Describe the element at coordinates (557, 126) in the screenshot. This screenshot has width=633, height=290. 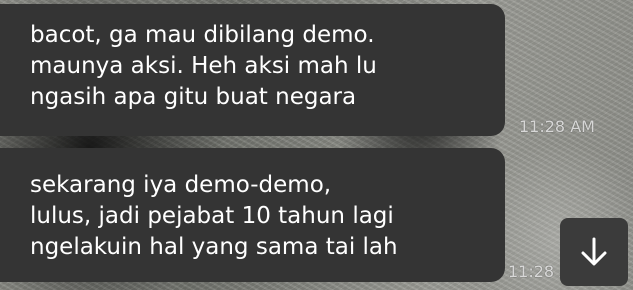
I see `message-timestamp: 11:28 AM` at that location.